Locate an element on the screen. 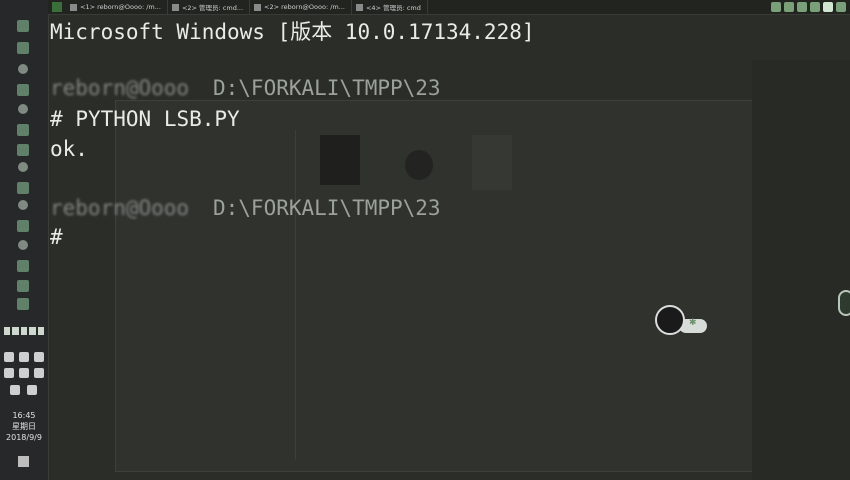 This screenshot has width=850, height=480. terminal-input-line: # is located at coordinates (56, 237).